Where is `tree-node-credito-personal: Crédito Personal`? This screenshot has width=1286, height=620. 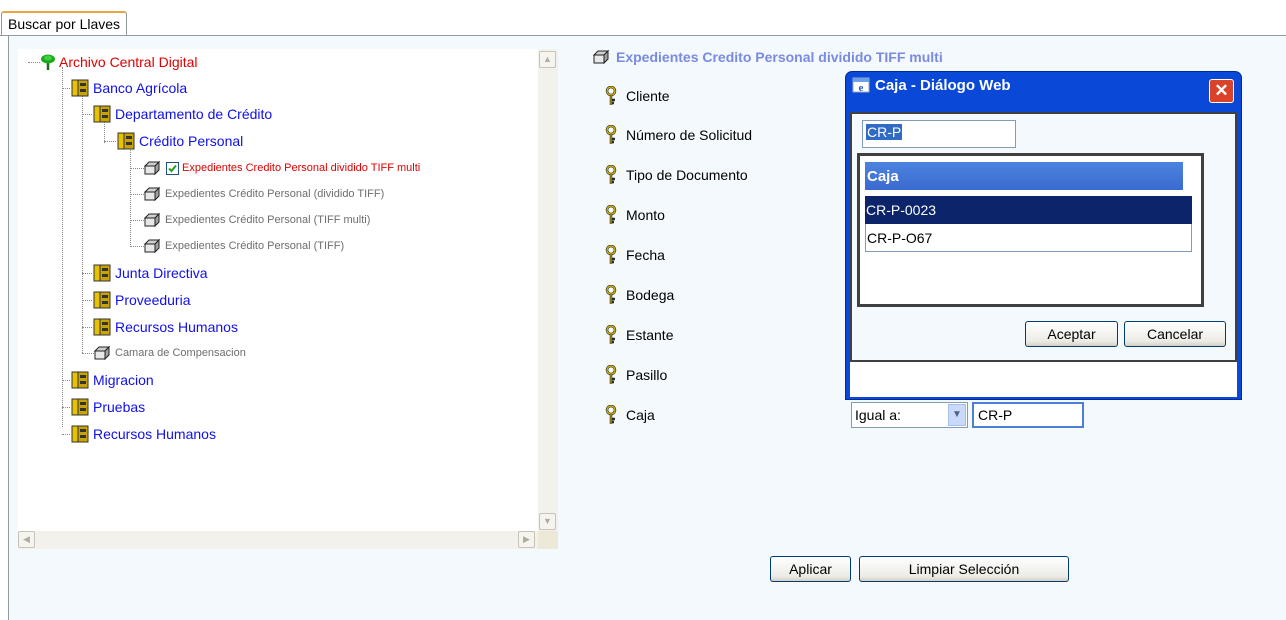
tree-node-credito-personal: Crédito Personal is located at coordinates (179, 141).